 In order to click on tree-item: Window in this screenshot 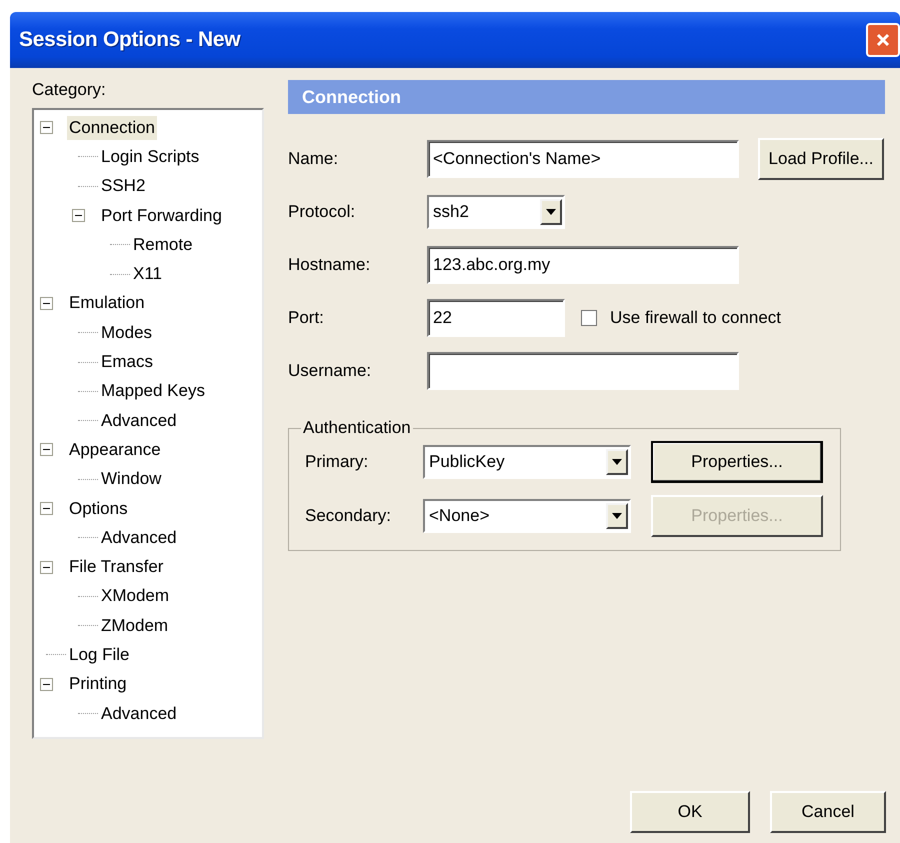, I will do `click(131, 479)`.